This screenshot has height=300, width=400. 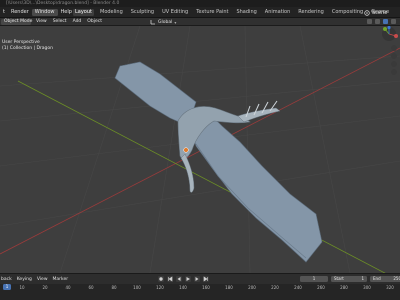 What do you see at coordinates (60, 22) in the screenshot?
I see `viewport-menu-select: Select` at bounding box center [60, 22].